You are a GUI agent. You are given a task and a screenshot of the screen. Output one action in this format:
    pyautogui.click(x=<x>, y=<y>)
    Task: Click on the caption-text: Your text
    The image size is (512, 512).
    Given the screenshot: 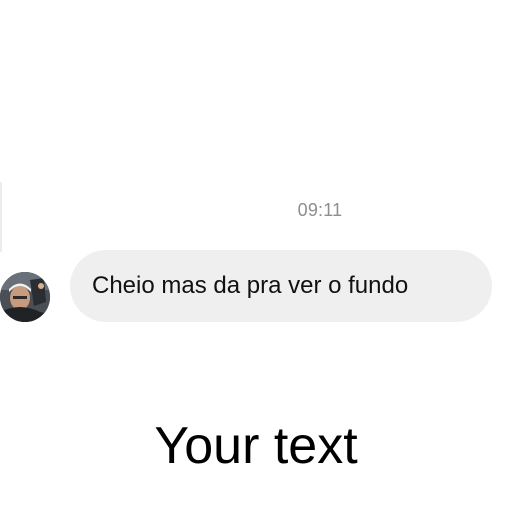 What is the action you would take?
    pyautogui.click(x=256, y=446)
    